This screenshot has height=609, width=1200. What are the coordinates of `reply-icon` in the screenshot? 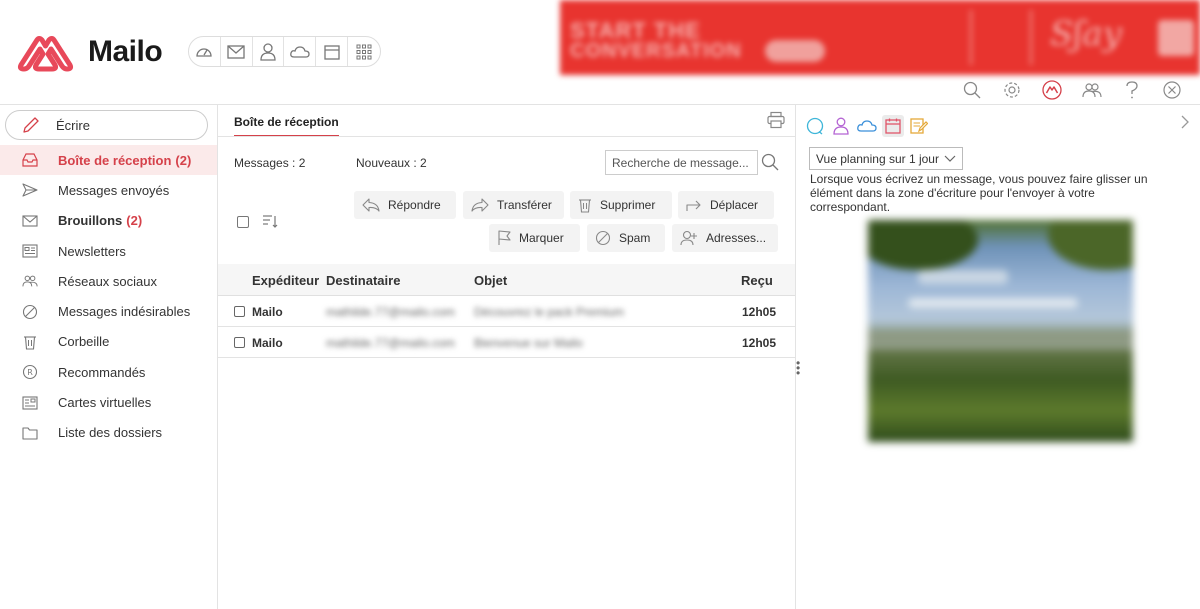 It's located at (371, 205).